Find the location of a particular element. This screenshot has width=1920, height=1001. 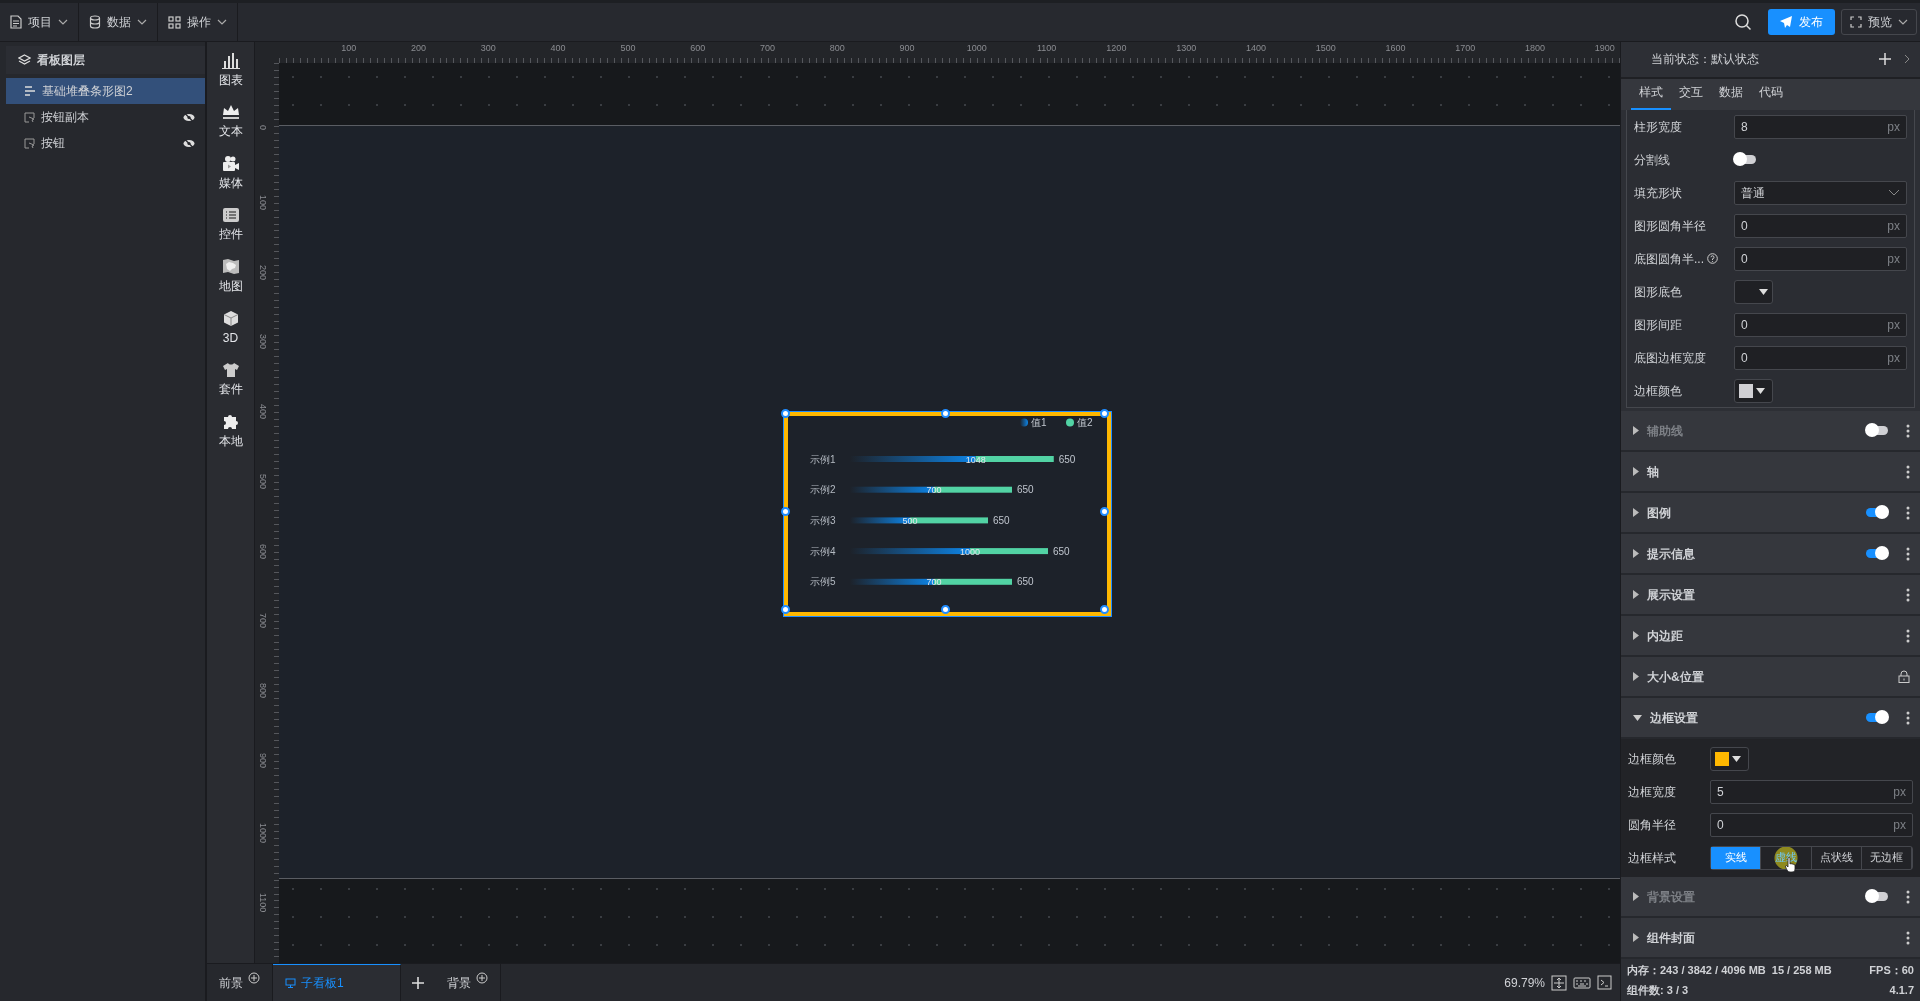

fit-screen-icon is located at coordinates (1559, 982).